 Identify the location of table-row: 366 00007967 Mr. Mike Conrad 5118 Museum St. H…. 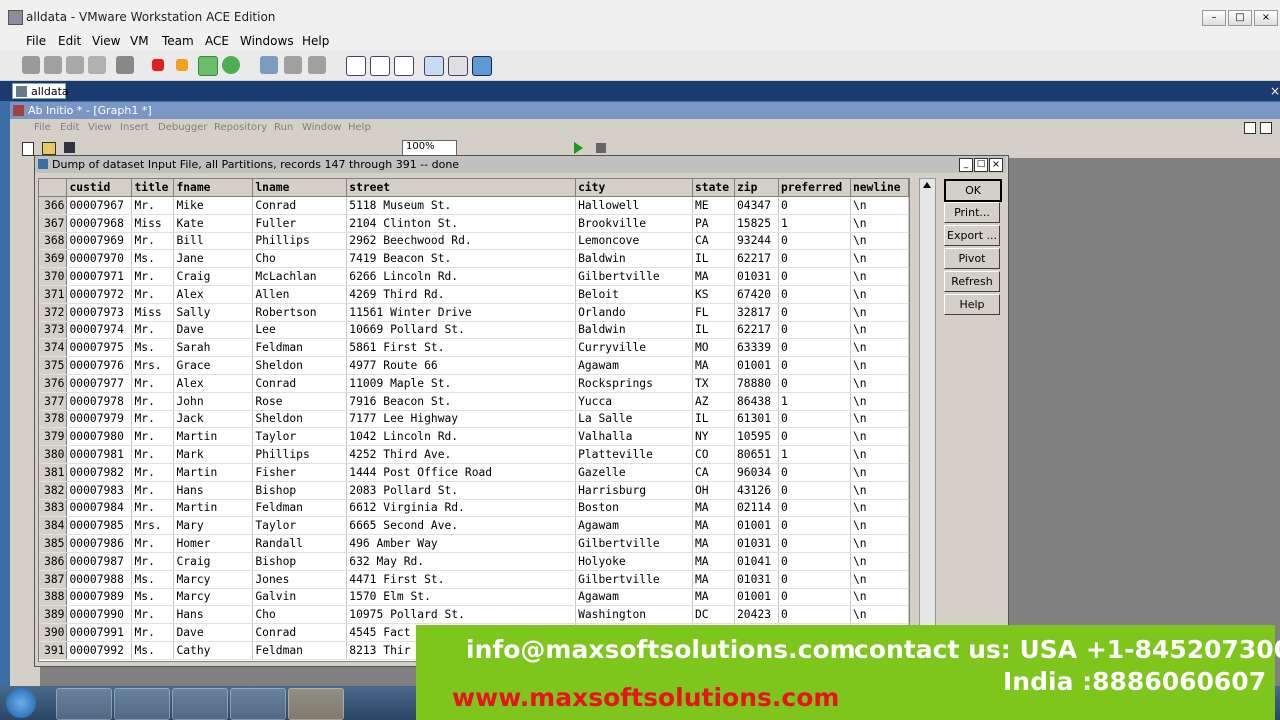
(474, 205).